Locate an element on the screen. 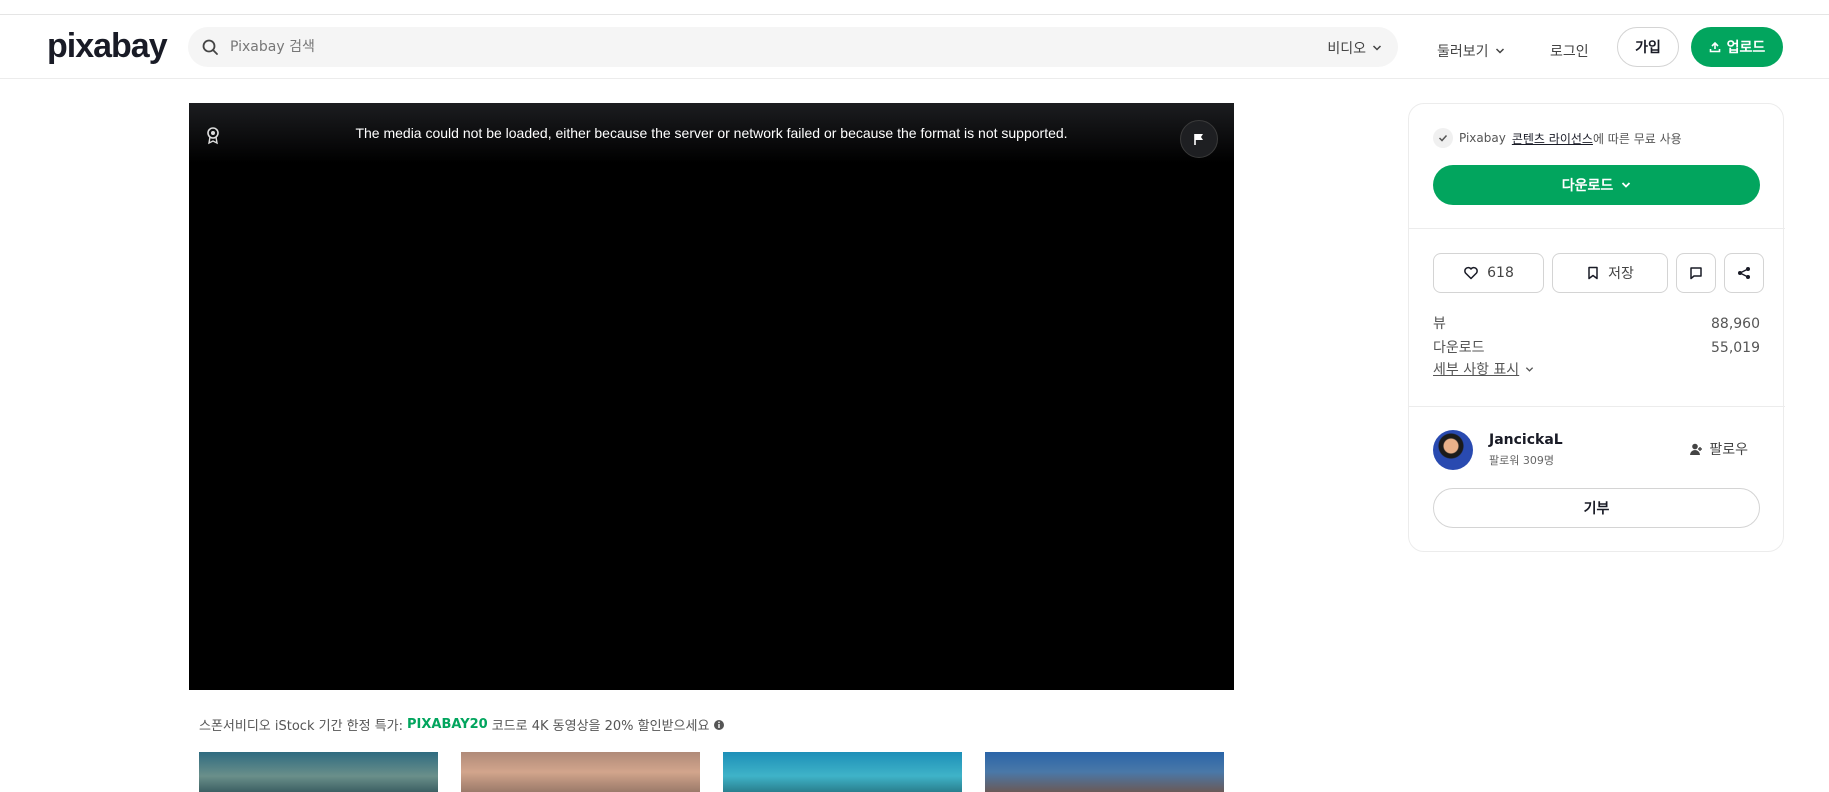 This screenshot has width=1829, height=792. search-input is located at coordinates (680, 47).